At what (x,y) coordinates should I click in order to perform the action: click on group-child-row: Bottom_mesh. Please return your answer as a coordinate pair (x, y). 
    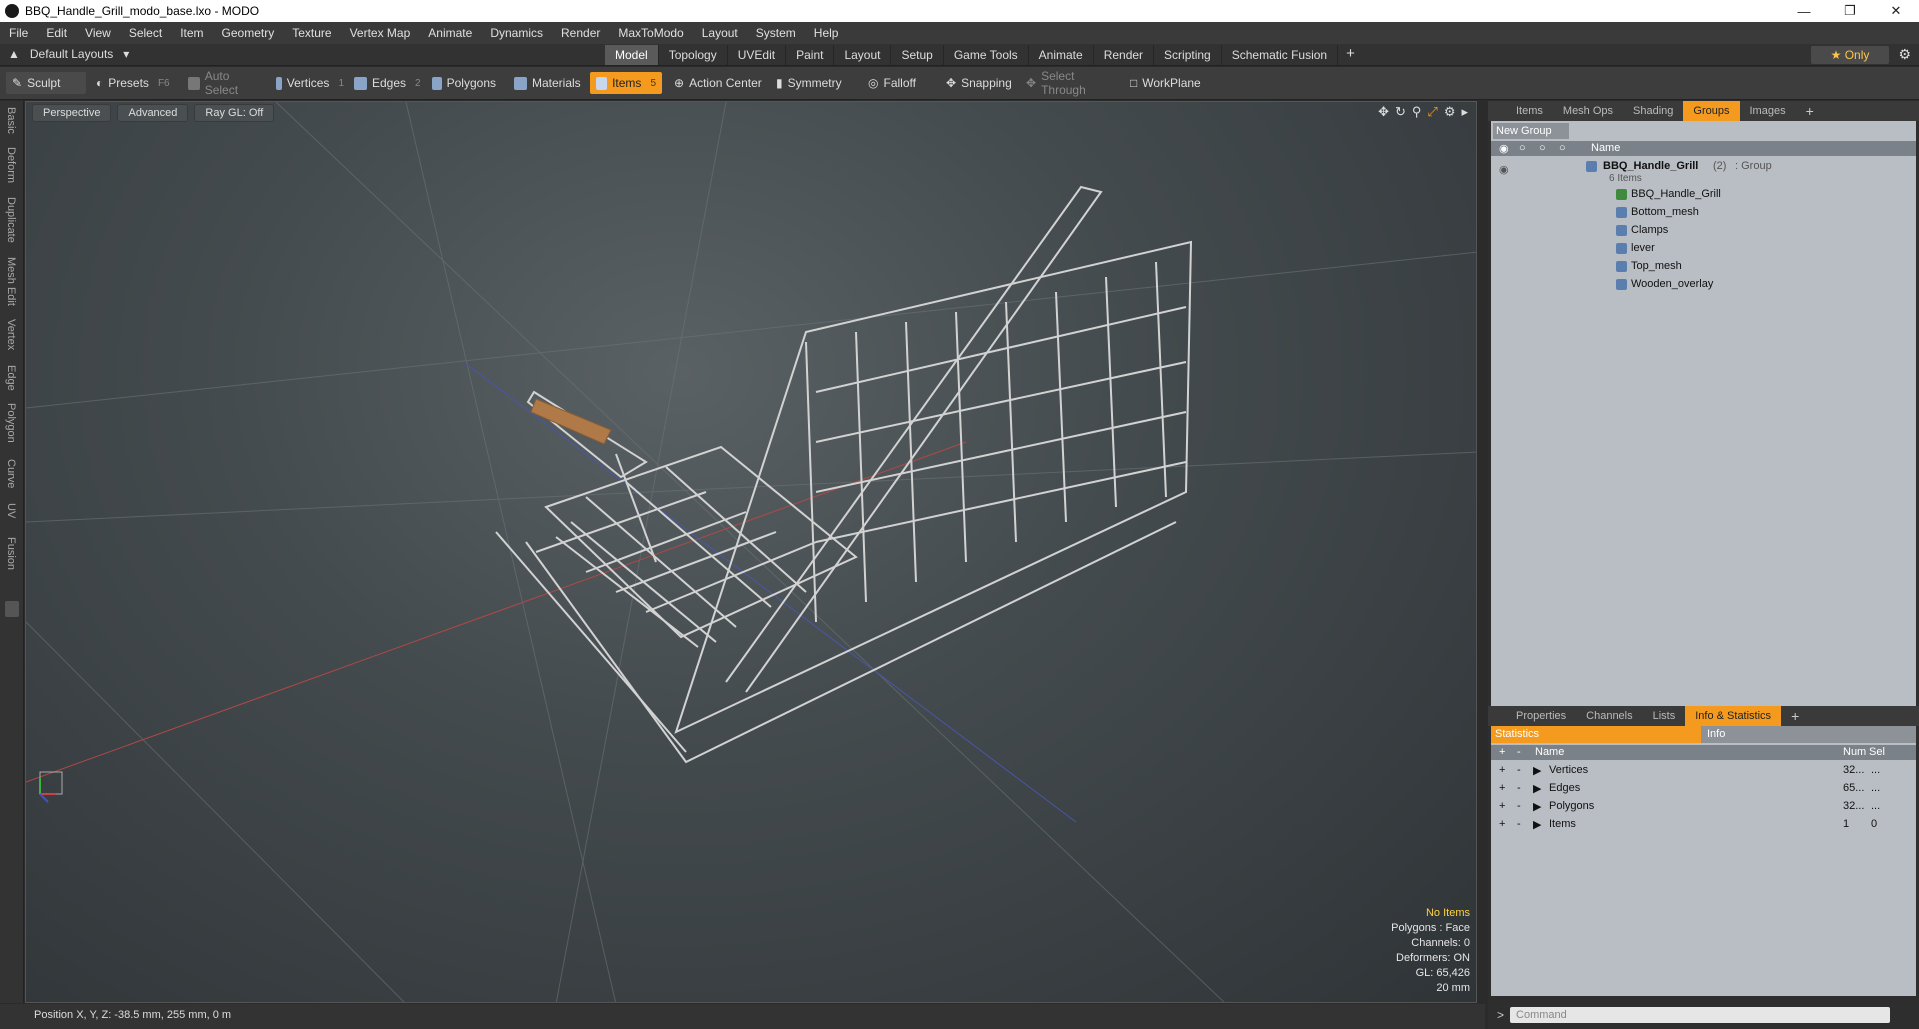
    Looking at the image, I should click on (1703, 213).